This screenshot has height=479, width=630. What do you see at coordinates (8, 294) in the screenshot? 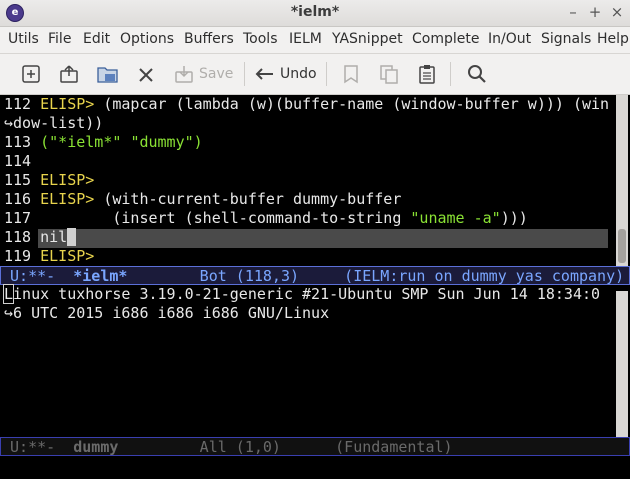
I see `inactive-cursor: L` at bounding box center [8, 294].